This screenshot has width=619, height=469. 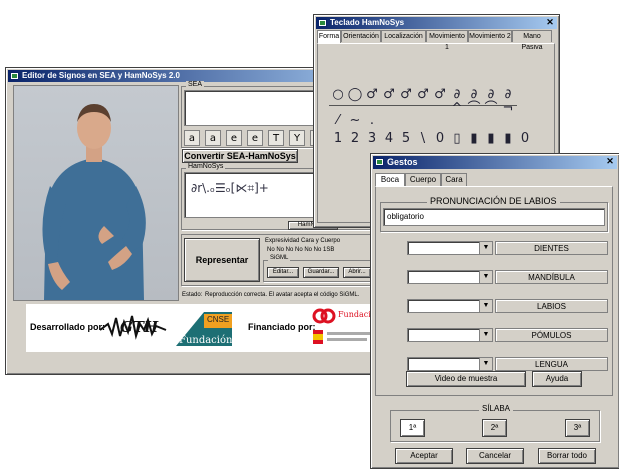 What do you see at coordinates (276, 138) in the screenshot?
I see `sea-symbol-key: T` at bounding box center [276, 138].